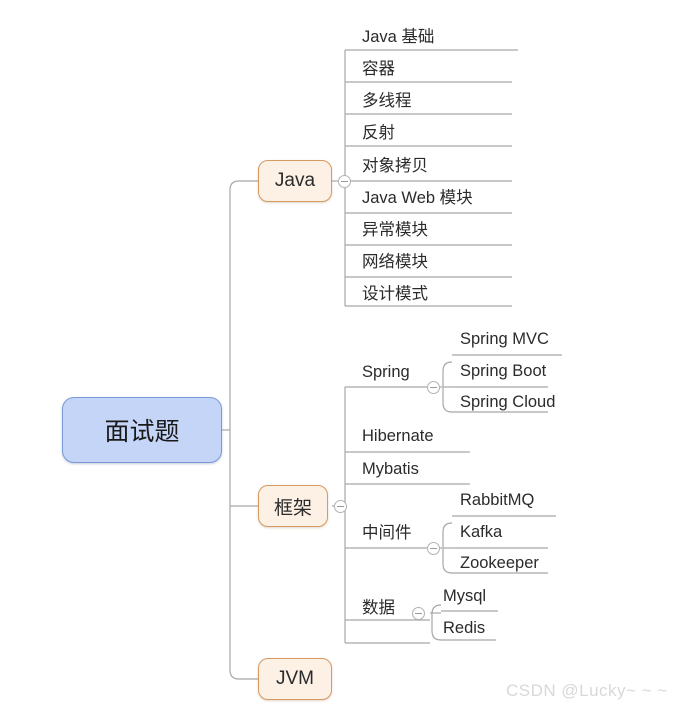 This screenshot has height=715, width=694. What do you see at coordinates (418, 613) in the screenshot?
I see `collapse-toggle-data` at bounding box center [418, 613].